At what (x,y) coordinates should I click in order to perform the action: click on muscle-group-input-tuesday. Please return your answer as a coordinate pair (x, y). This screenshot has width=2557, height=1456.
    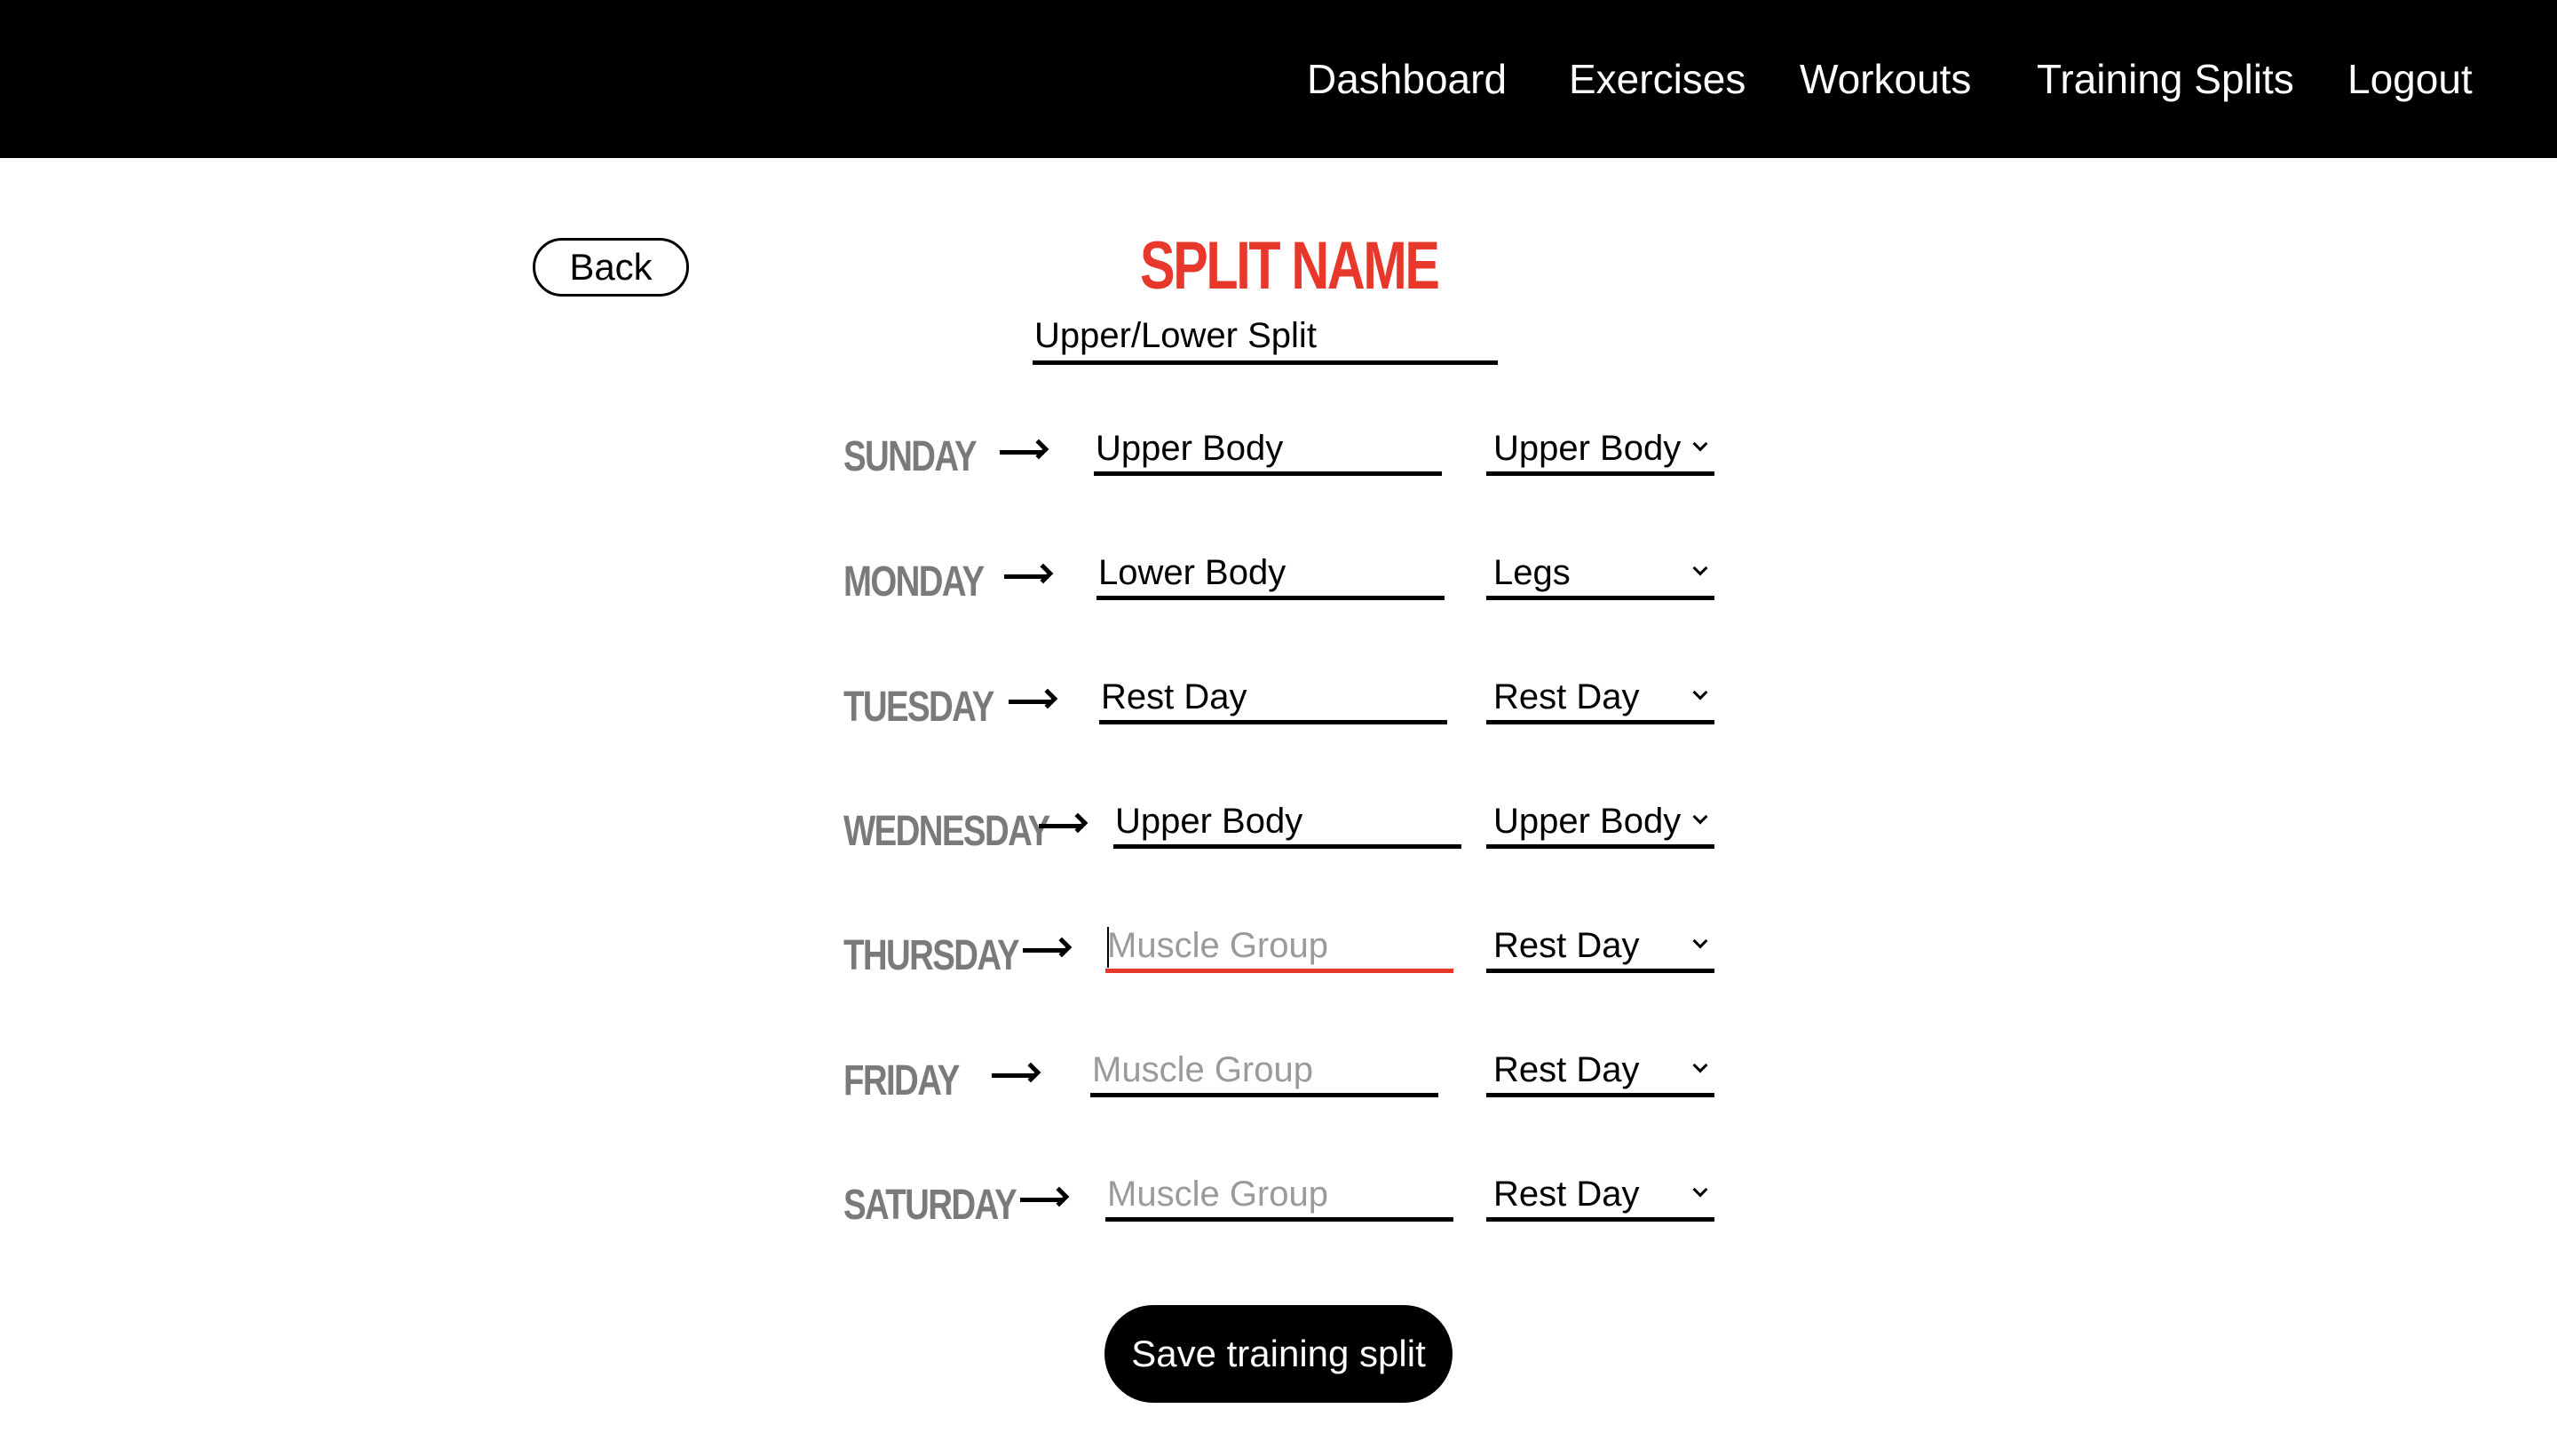
    Looking at the image, I should click on (1273, 699).